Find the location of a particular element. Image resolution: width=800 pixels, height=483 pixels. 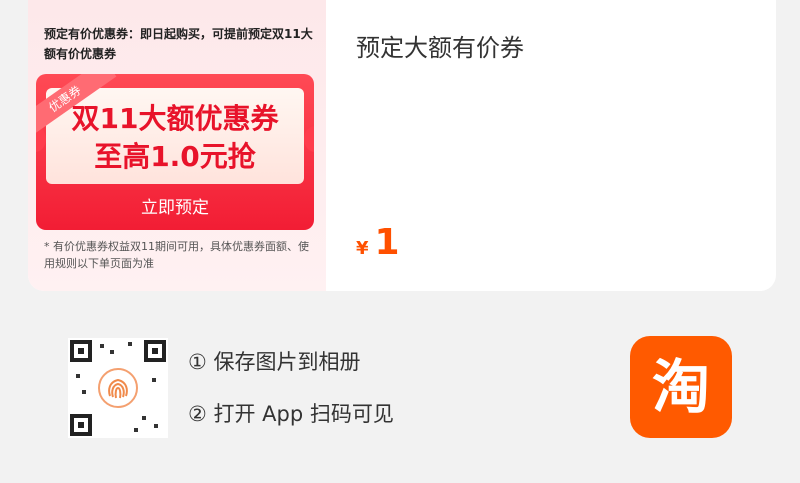

coupon-ticket: 优惠券 双11大额优惠券 至高1.0元抢 立即预定 is located at coordinates (175, 152).